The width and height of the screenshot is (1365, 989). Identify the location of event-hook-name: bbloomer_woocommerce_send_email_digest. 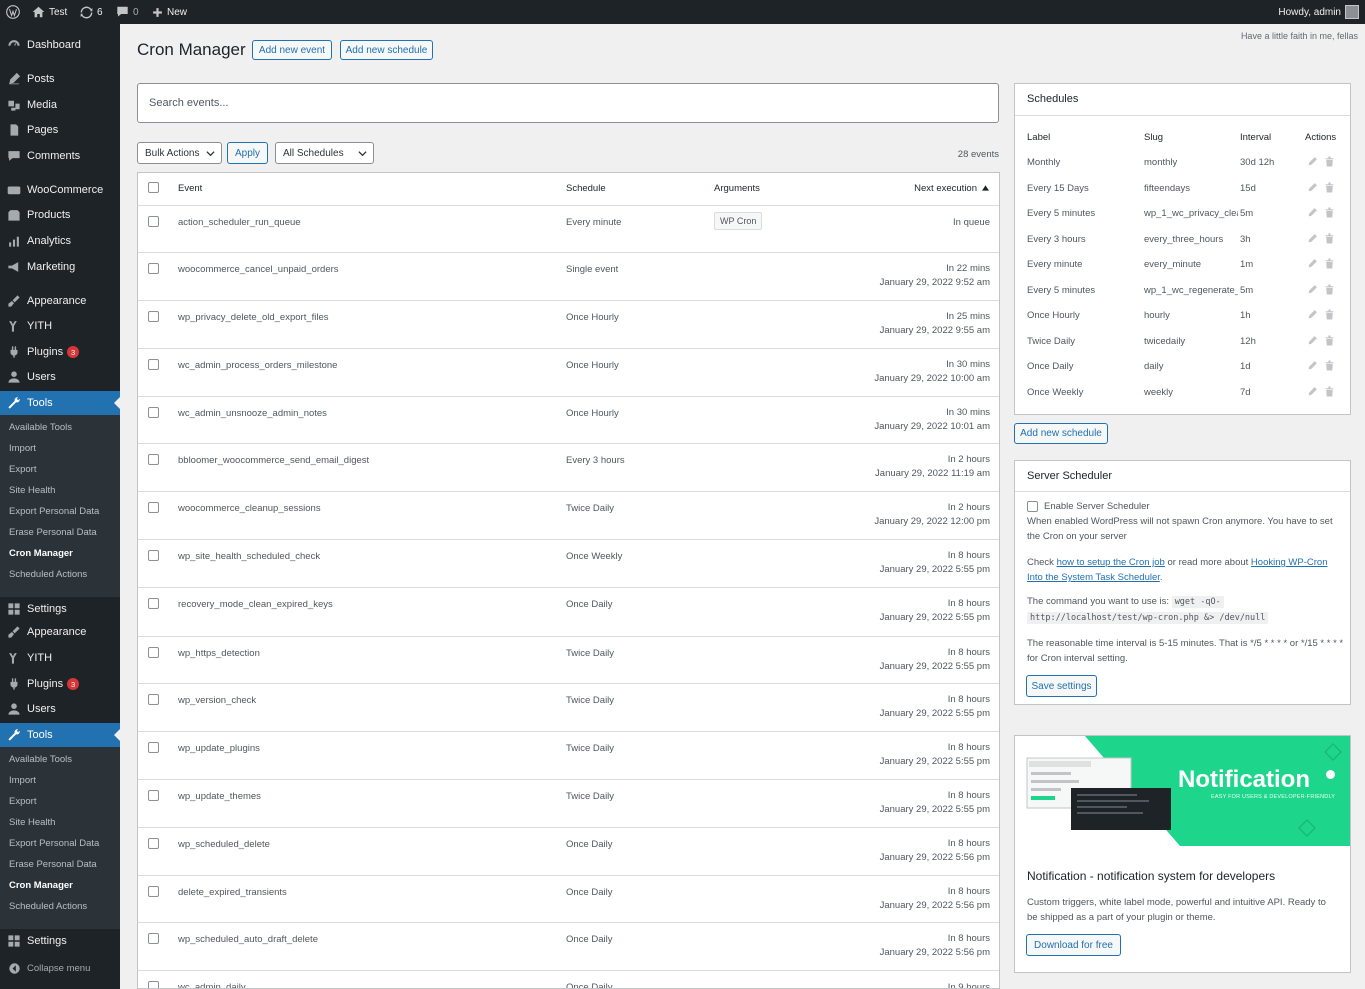
(273, 460).